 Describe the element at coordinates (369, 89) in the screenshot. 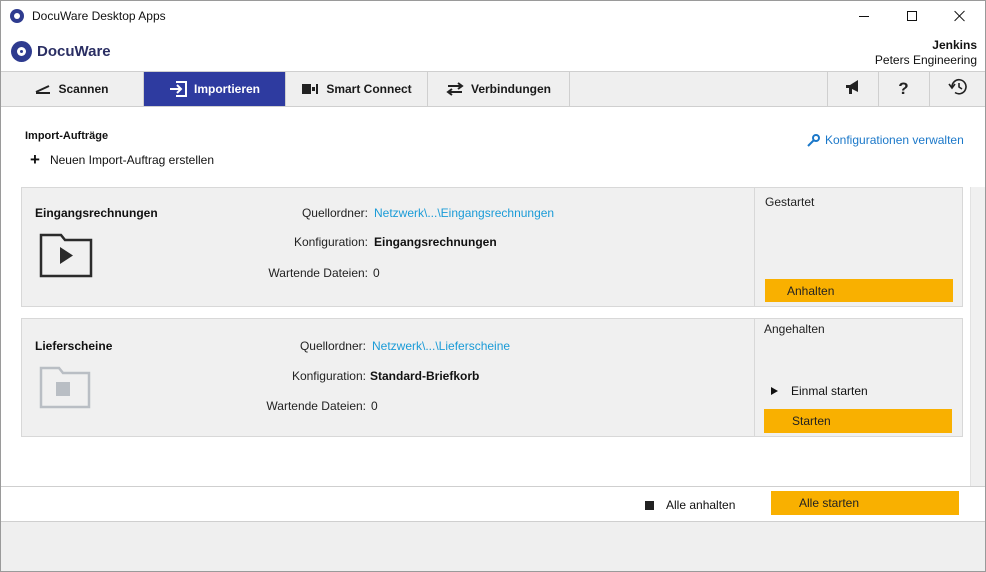

I see `tab-label: Smart Connect` at that location.